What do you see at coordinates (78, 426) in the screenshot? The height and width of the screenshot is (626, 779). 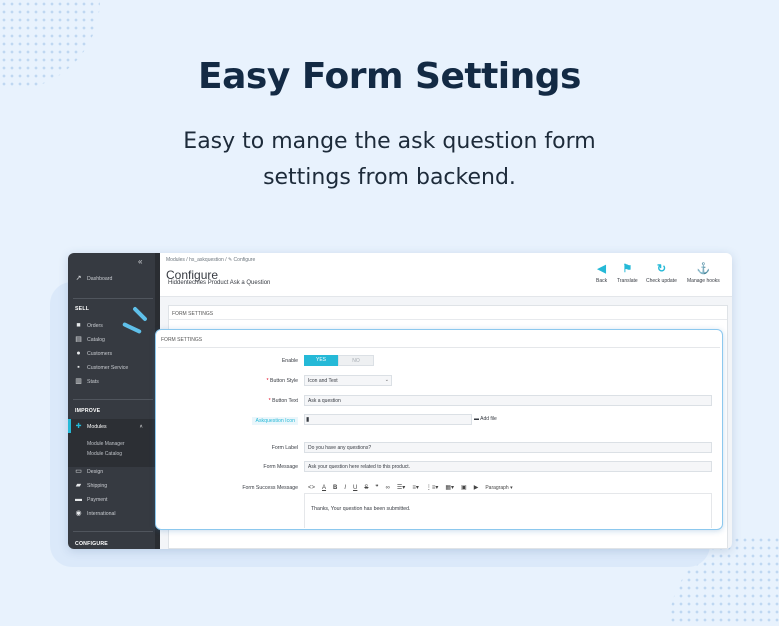 I see `puzzle-icon: ✚` at bounding box center [78, 426].